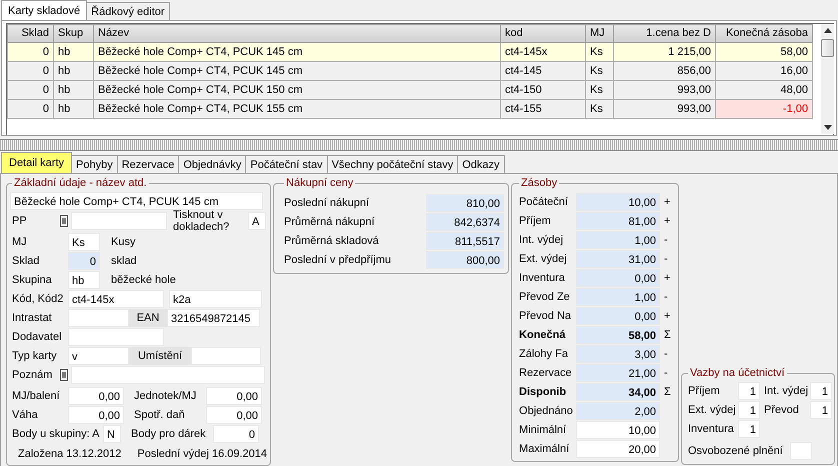  Describe the element at coordinates (319, 183) in the screenshot. I see `group-title: Nákupní ceny` at that location.